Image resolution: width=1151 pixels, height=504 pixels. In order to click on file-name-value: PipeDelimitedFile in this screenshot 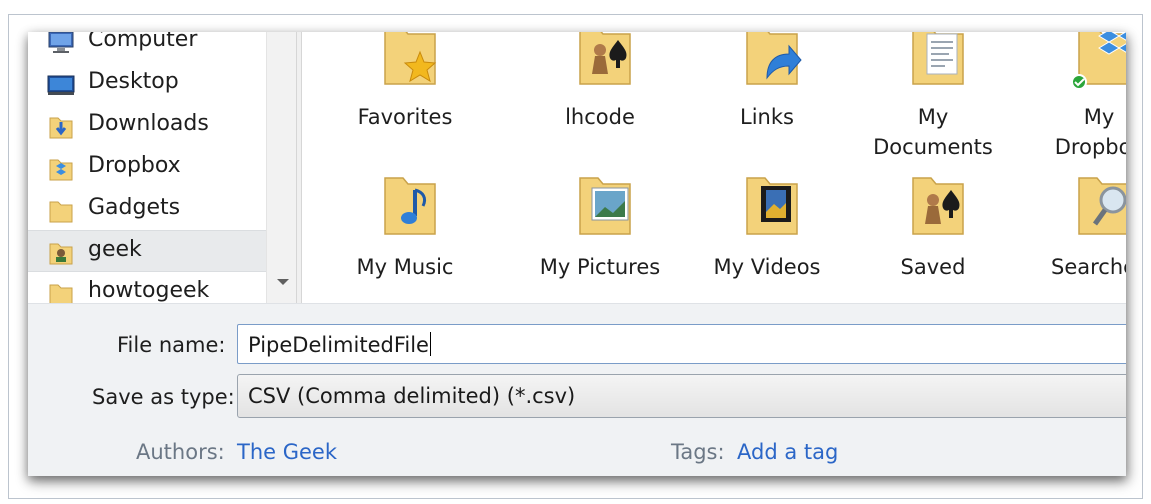, I will do `click(339, 344)`.